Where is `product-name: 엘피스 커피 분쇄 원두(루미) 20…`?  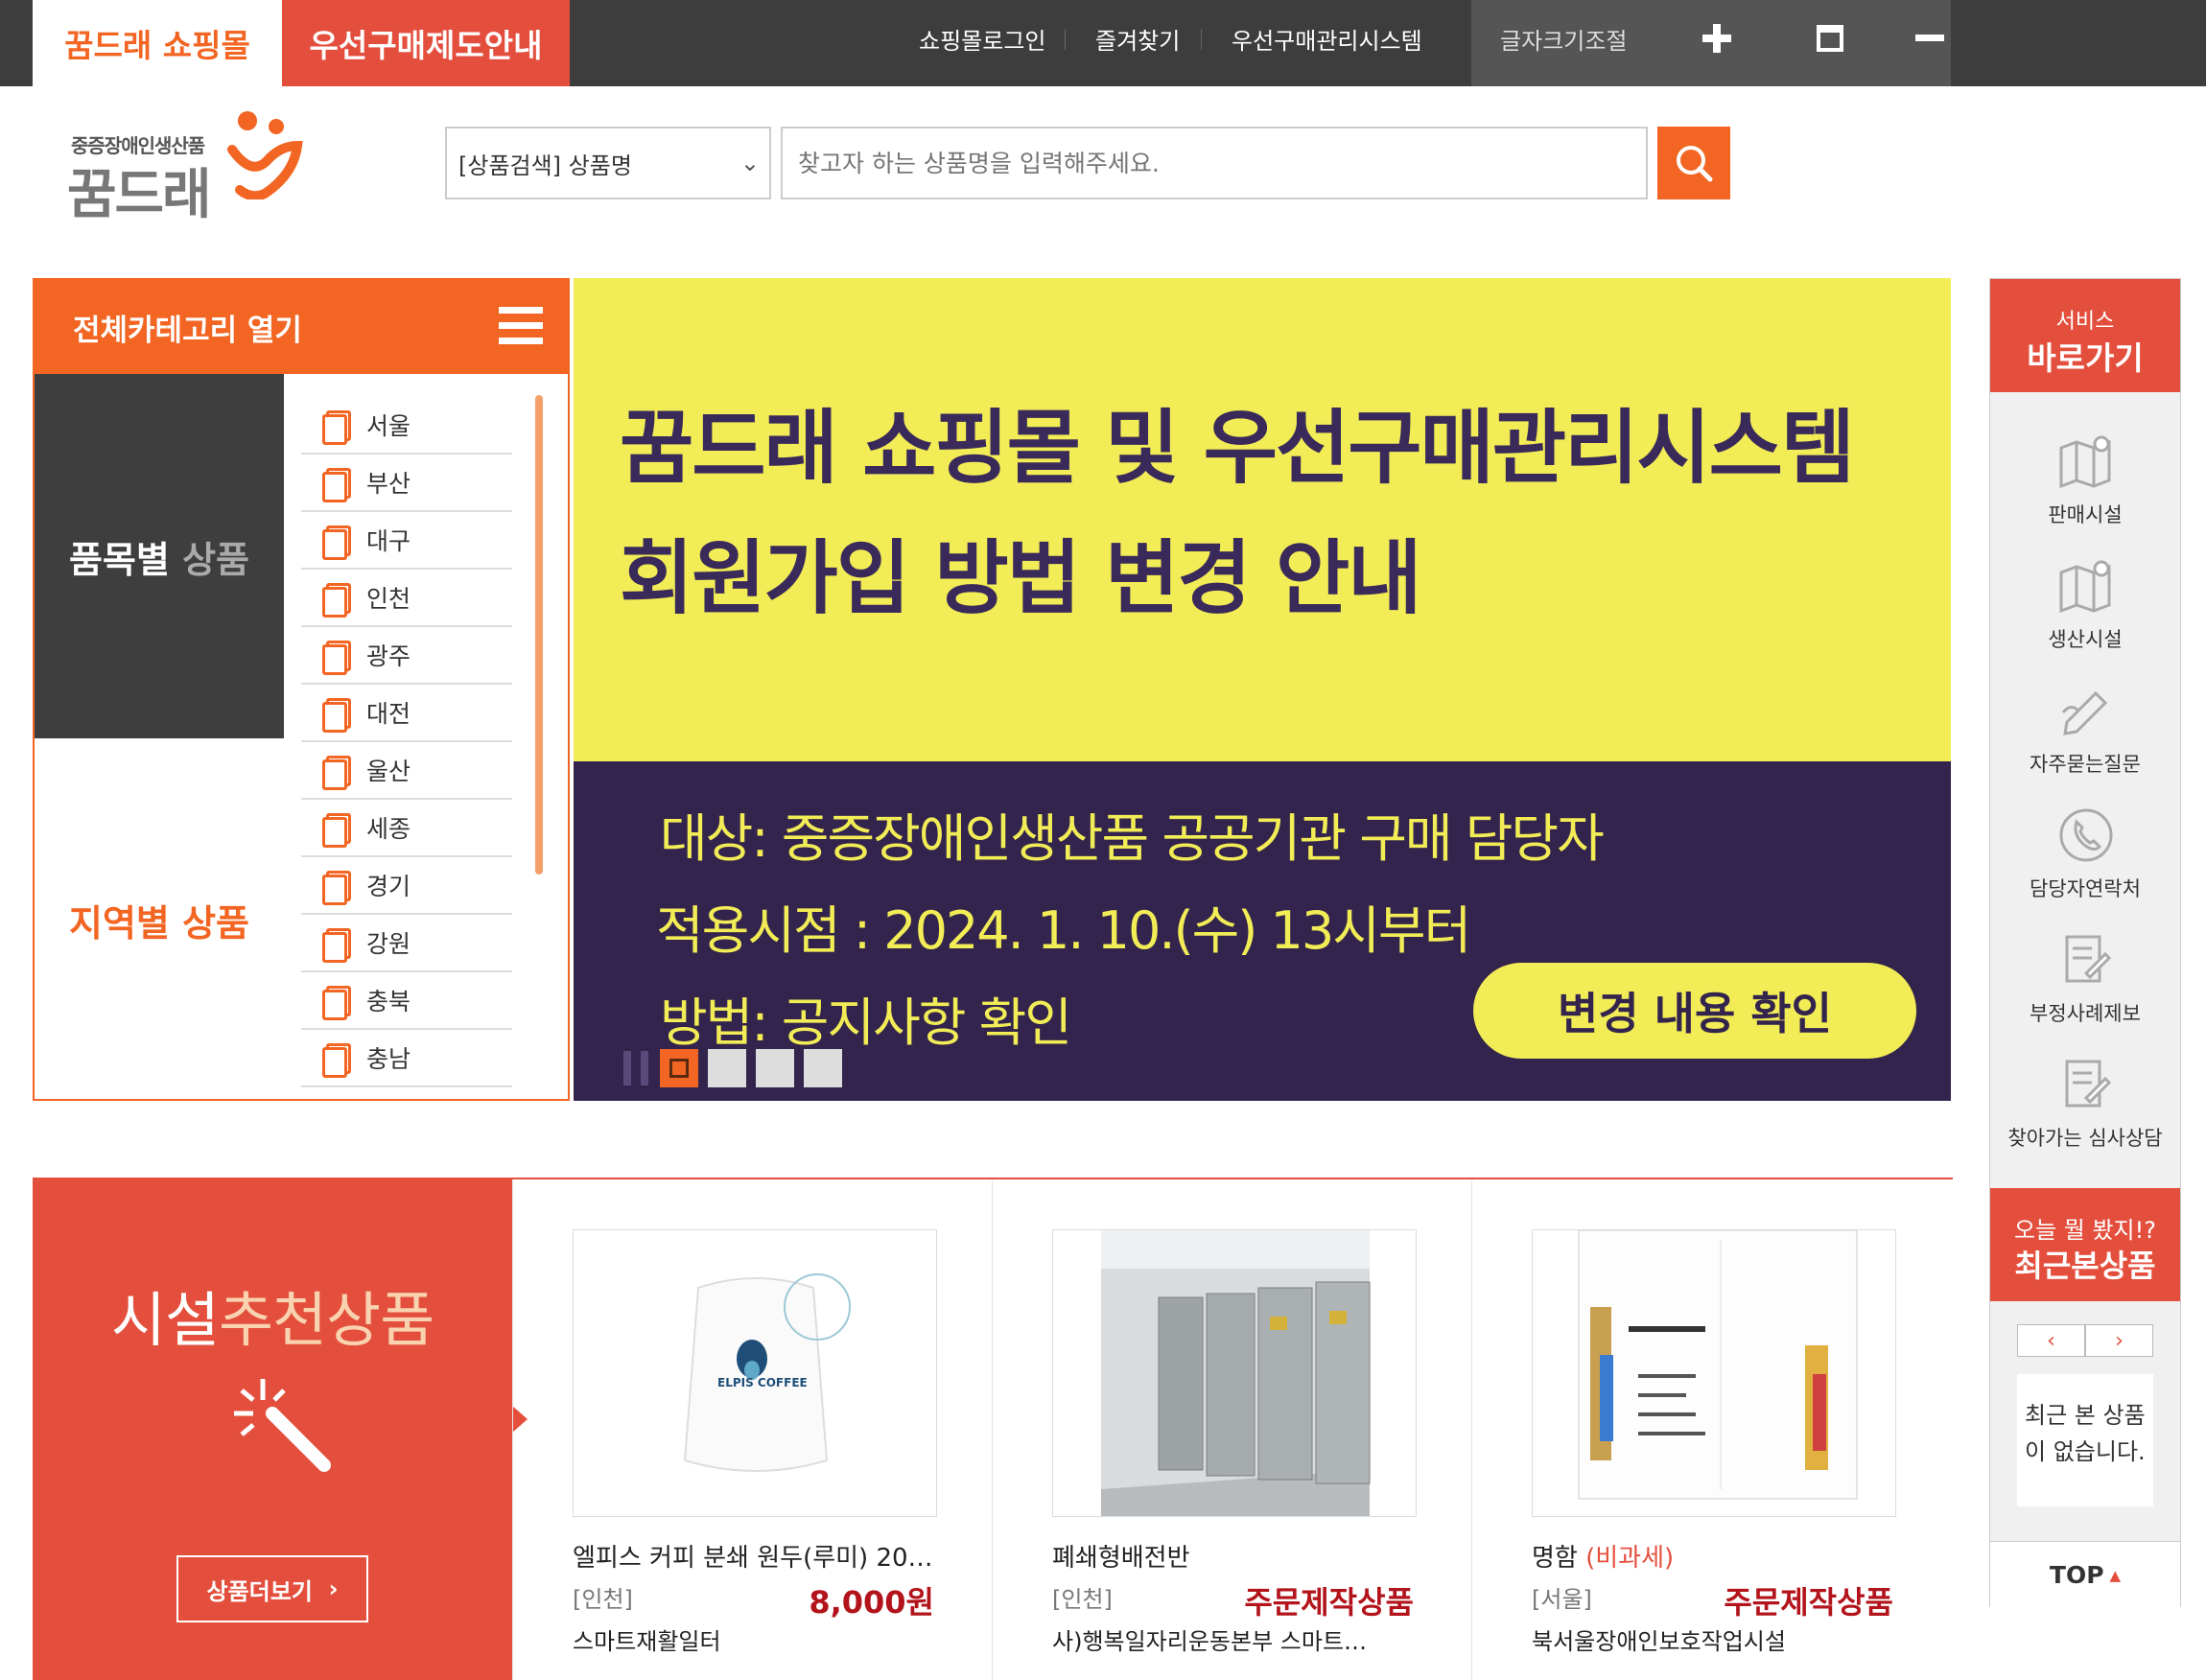 product-name: 엘피스 커피 분쇄 원두(루미) 20… is located at coordinates (753, 1556).